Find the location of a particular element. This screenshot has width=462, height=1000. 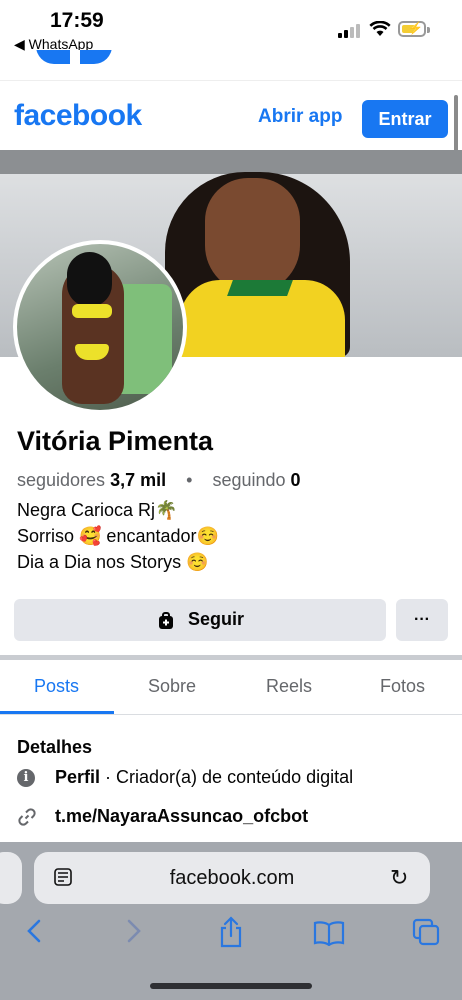

following-label: seguindo is located at coordinates (249, 480).